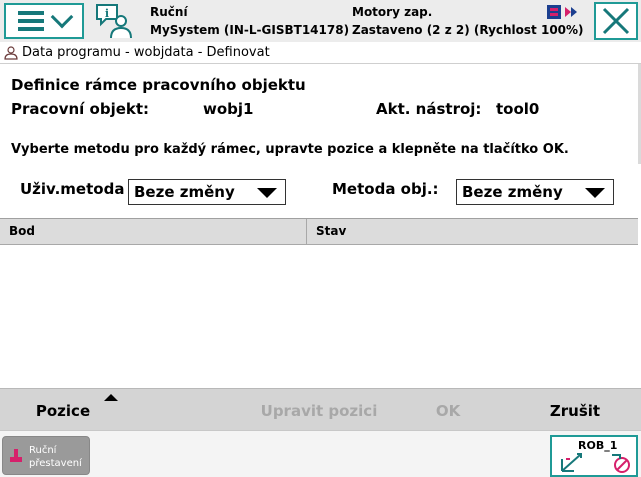 This screenshot has height=477, width=641. What do you see at coordinates (158, 85) in the screenshot?
I see `page-title: Definice rámce pracovního objektu` at bounding box center [158, 85].